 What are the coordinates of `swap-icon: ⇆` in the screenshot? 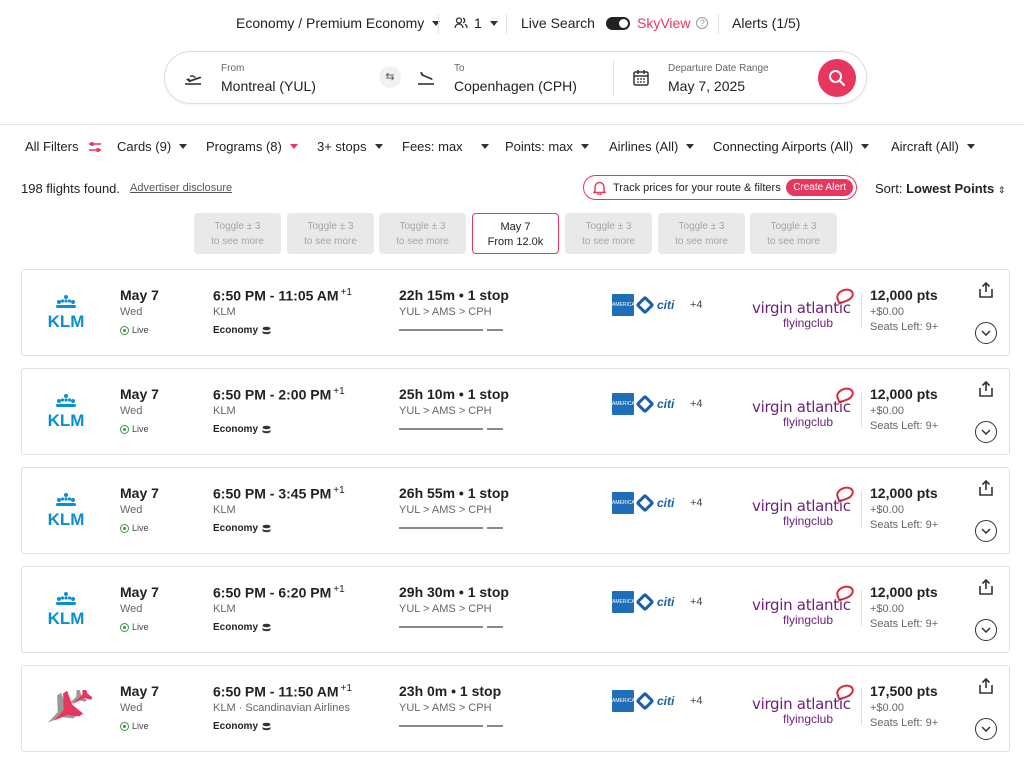 It's located at (390, 77).